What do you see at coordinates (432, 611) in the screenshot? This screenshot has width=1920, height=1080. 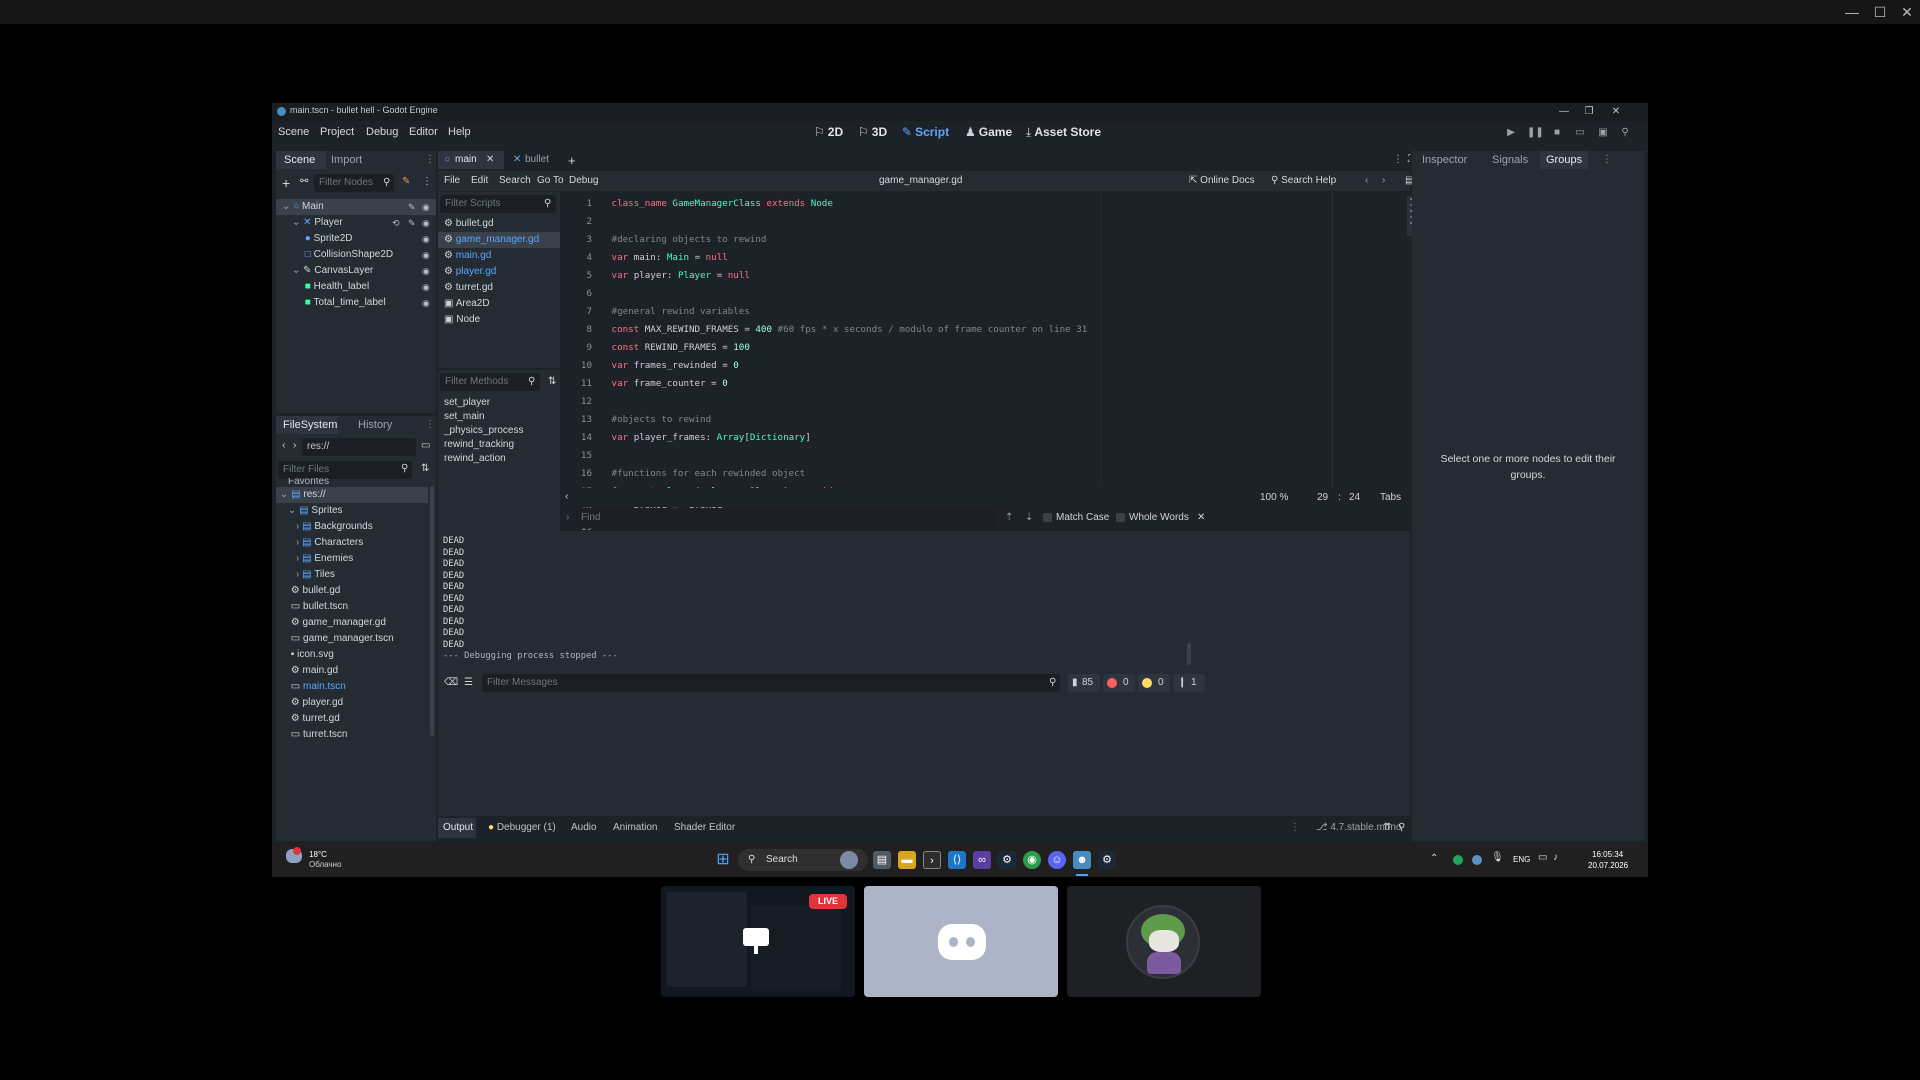 I see `fs-scrollbar` at bounding box center [432, 611].